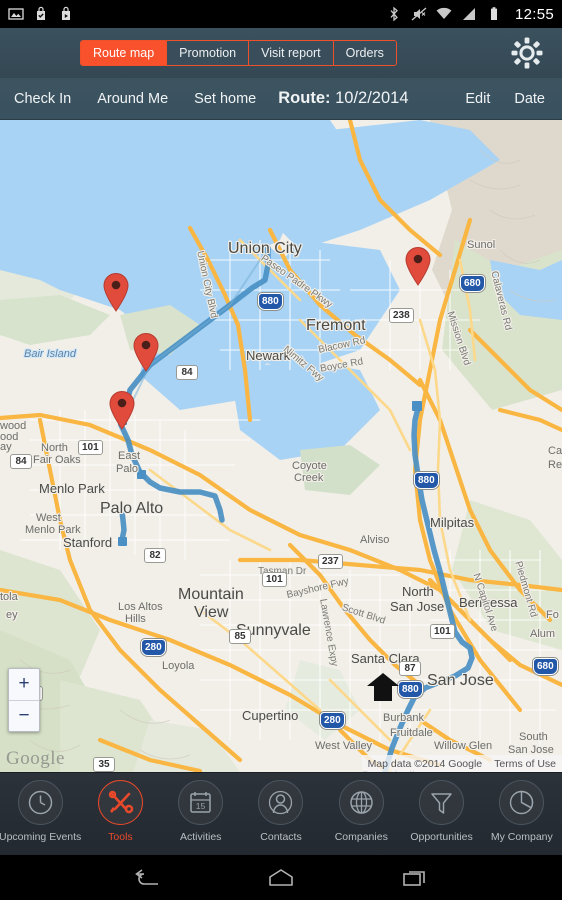  What do you see at coordinates (441, 837) in the screenshot?
I see `nav-label: Opportunities` at bounding box center [441, 837].